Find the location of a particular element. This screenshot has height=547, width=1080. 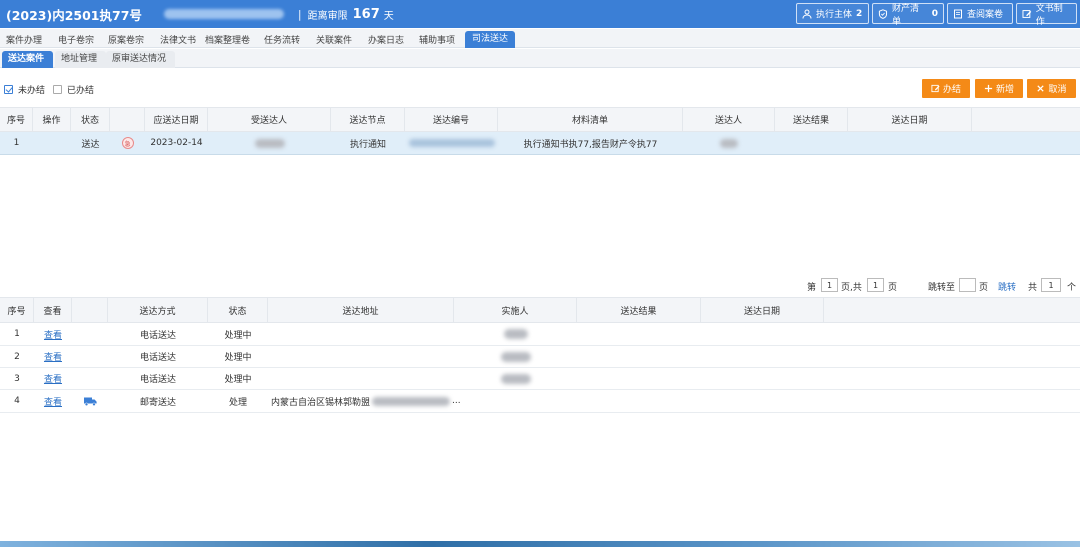

col-status: 状态 is located at coordinates (238, 310).